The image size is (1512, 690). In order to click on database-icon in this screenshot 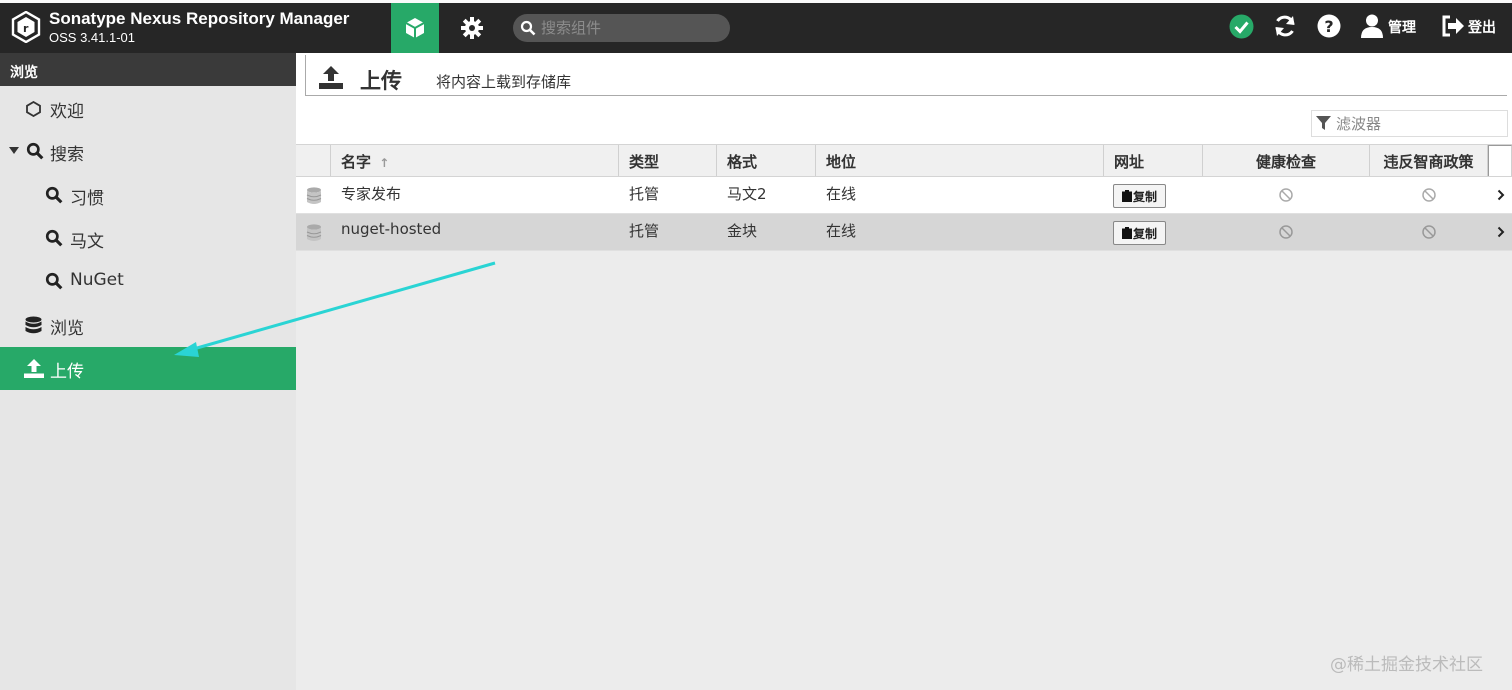, I will do `click(33, 325)`.